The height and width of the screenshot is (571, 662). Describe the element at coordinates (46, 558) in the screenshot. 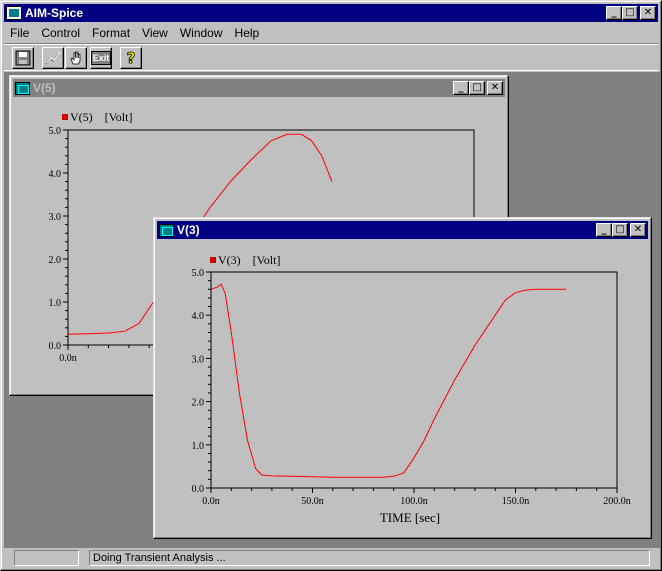

I see `status-panel-left` at that location.